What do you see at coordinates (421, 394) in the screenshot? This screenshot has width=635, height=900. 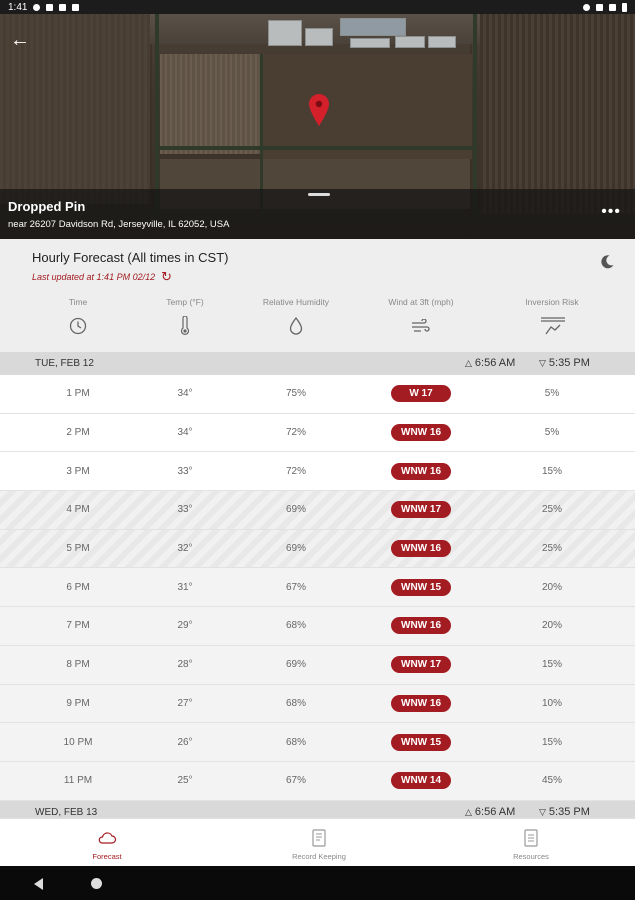 I see `wind-badge: W 17` at bounding box center [421, 394].